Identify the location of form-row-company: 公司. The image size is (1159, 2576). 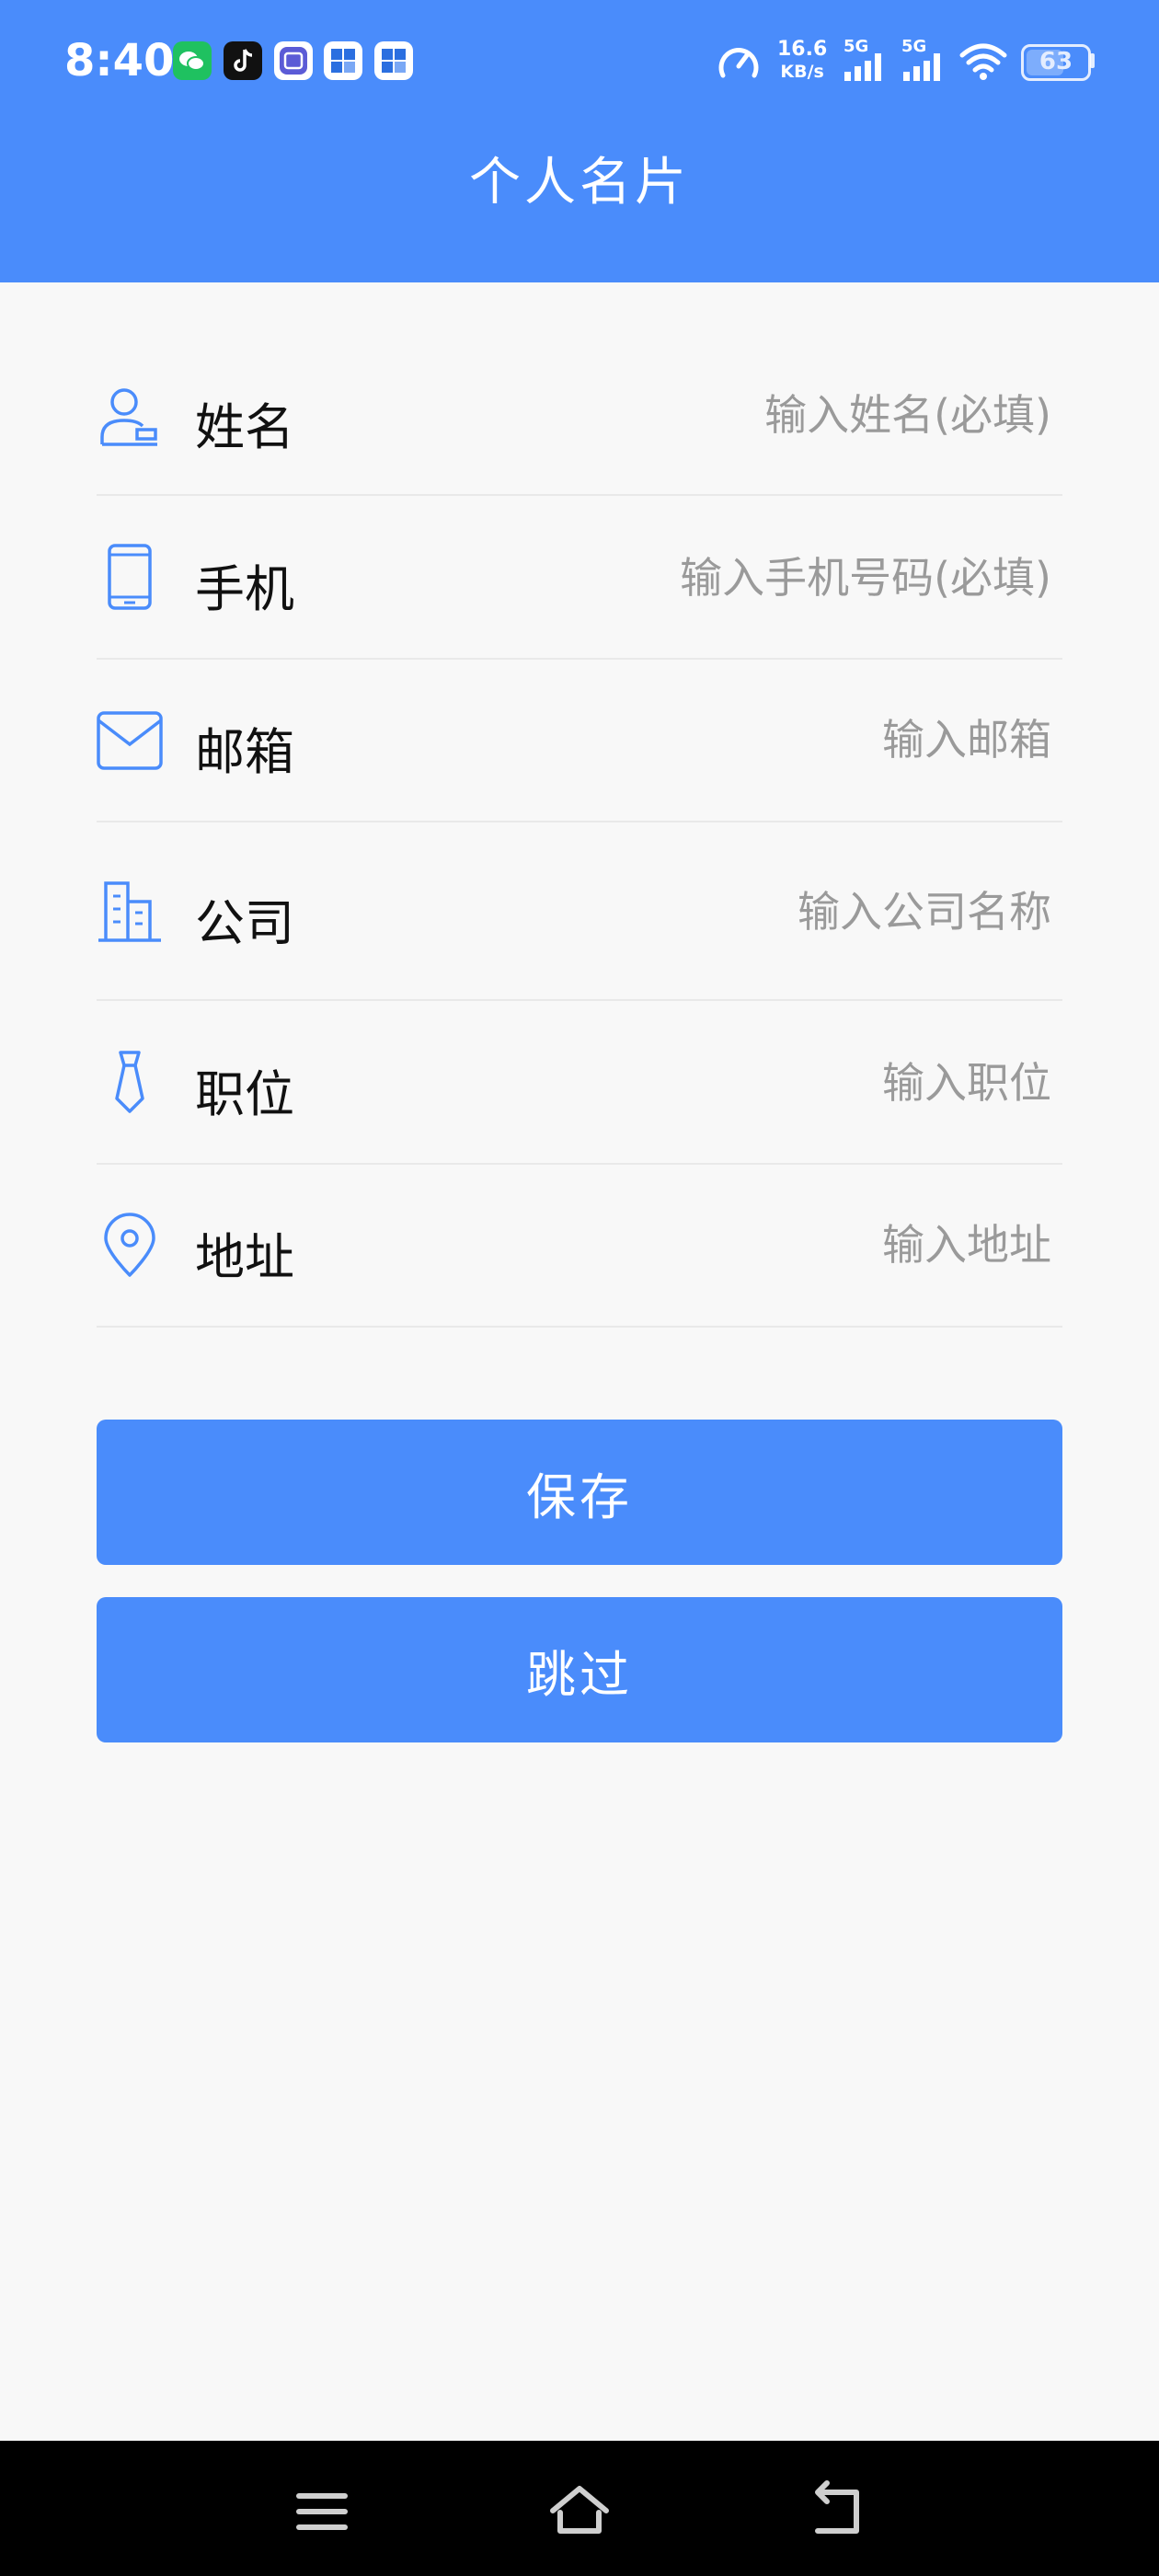
(579, 911).